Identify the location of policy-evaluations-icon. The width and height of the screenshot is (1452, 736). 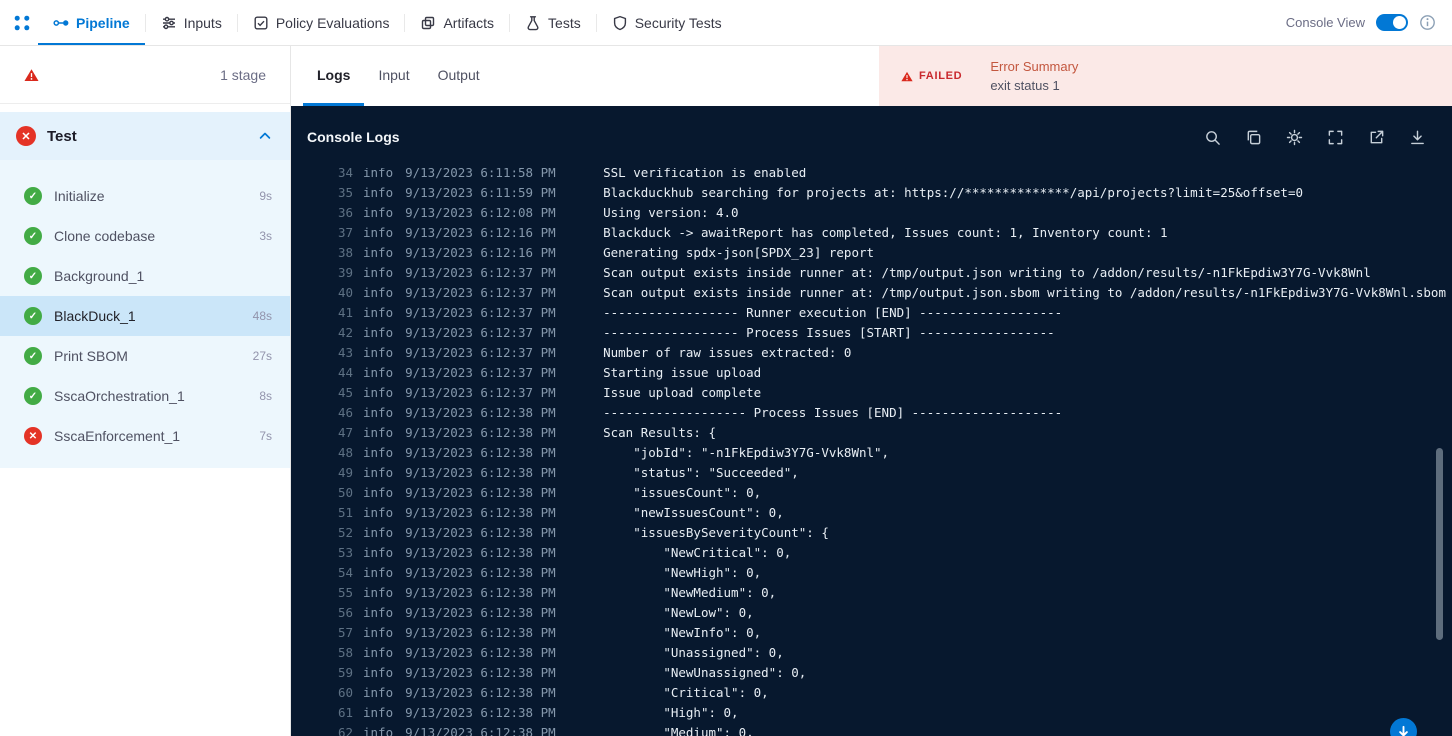
(261, 23).